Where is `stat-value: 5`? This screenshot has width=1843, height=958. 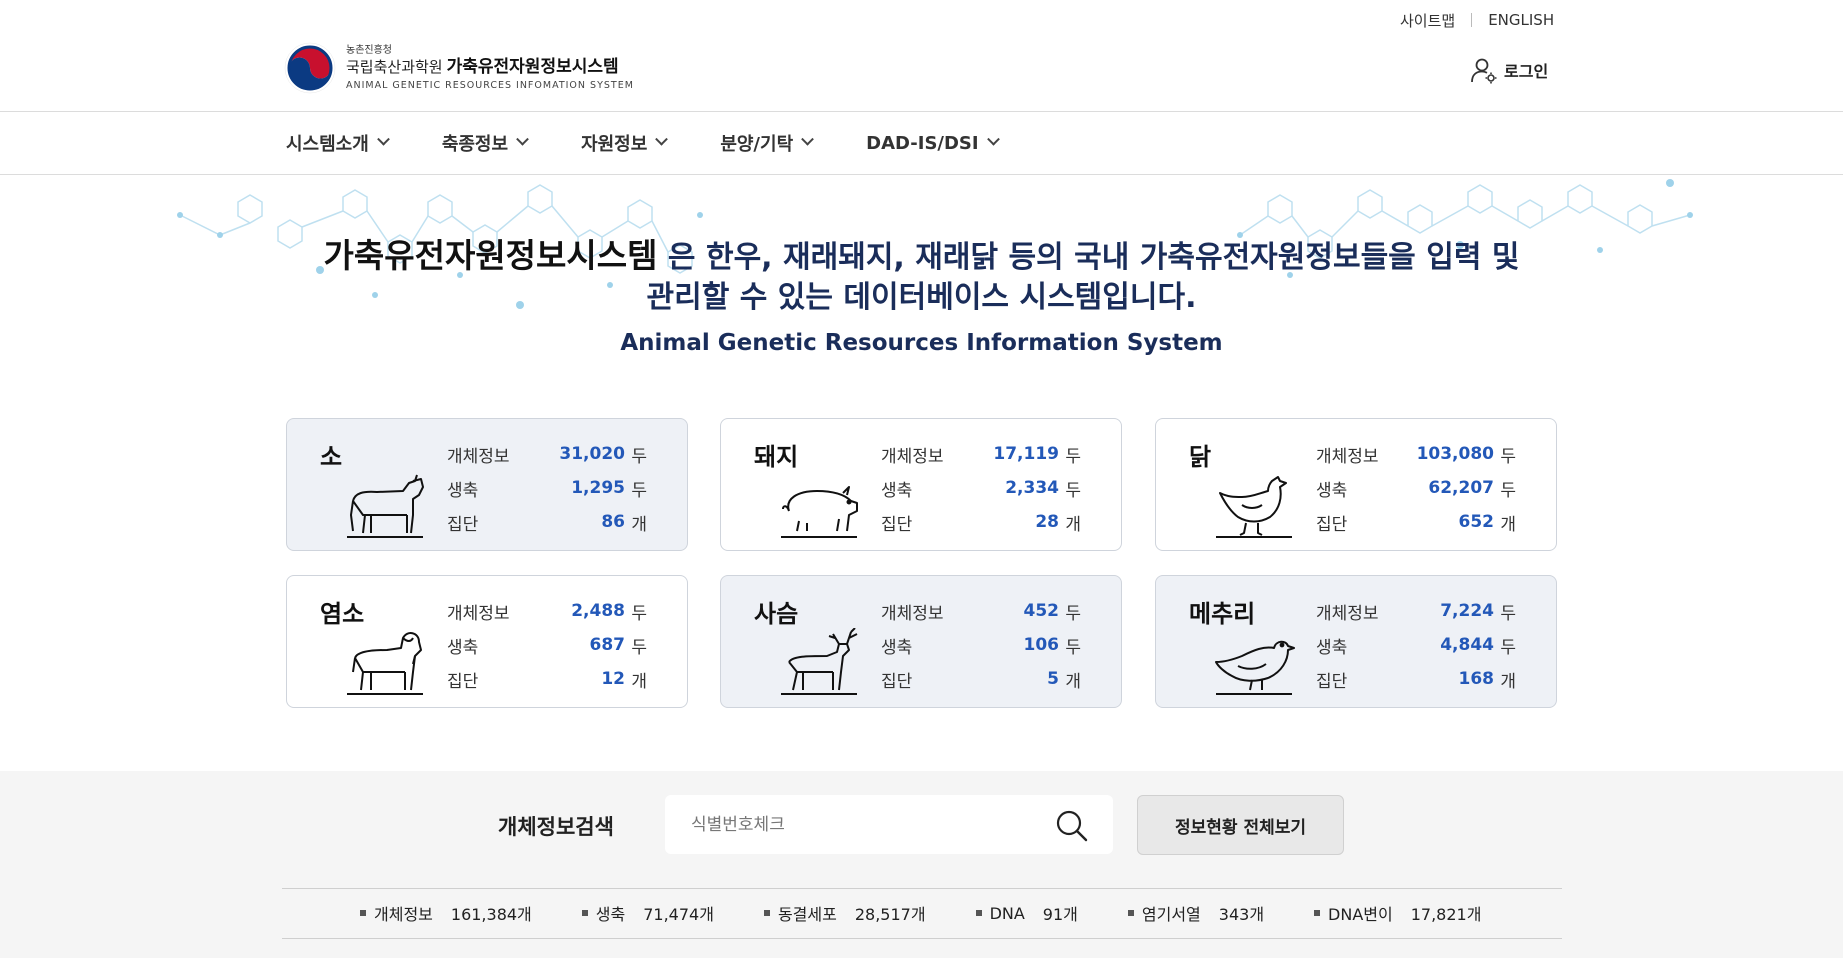 stat-value: 5 is located at coordinates (1053, 679).